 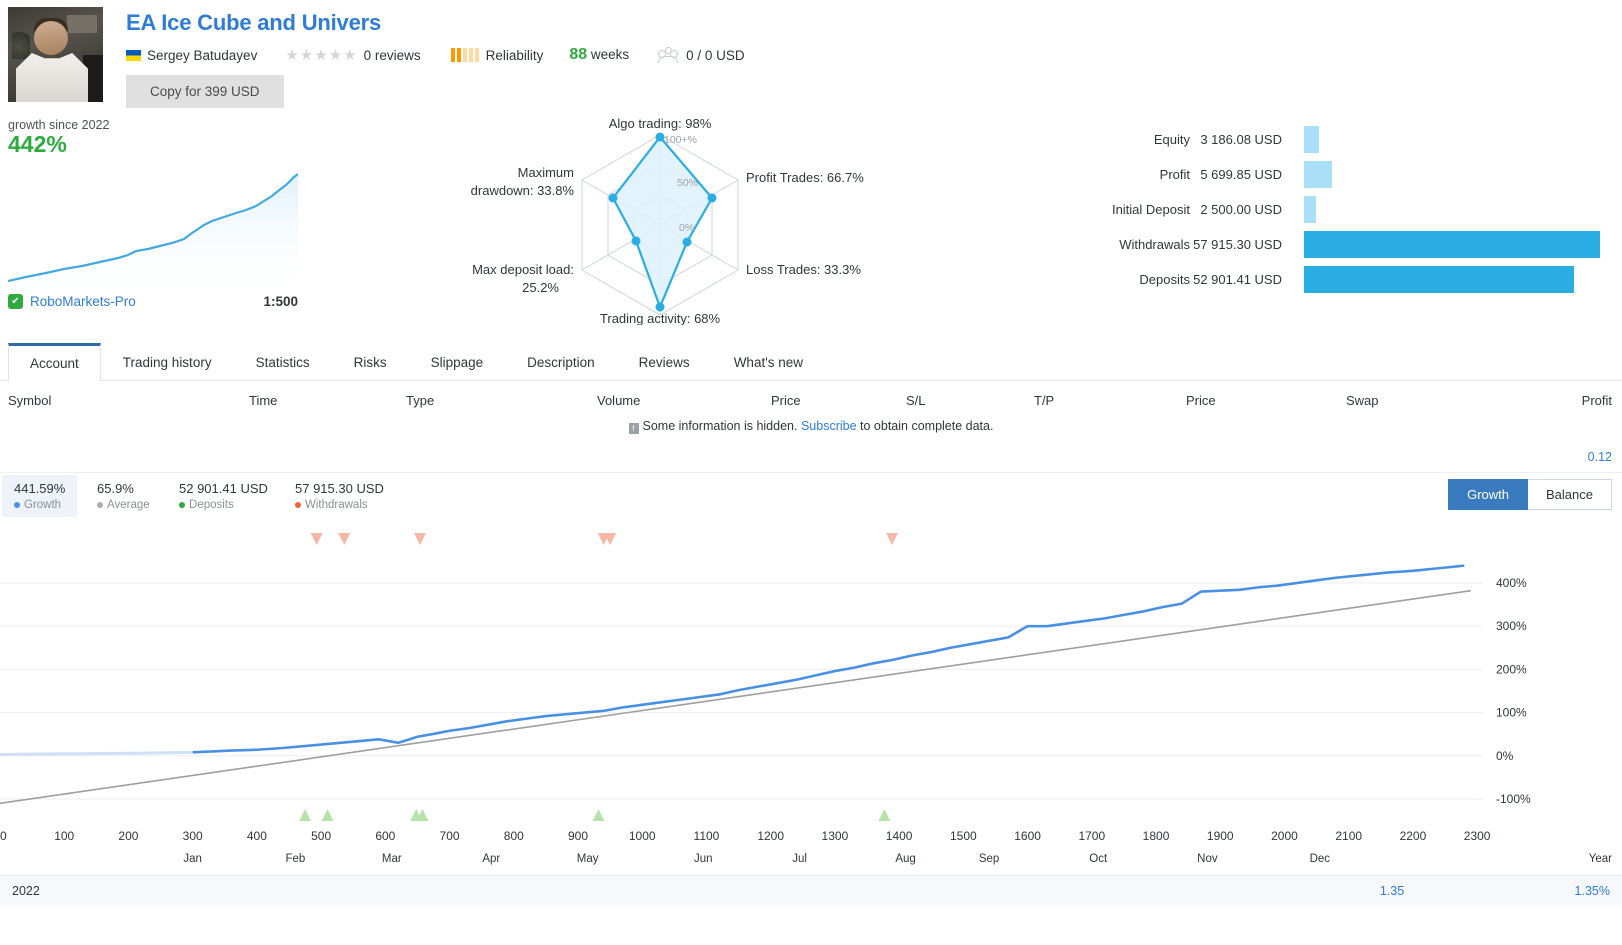 What do you see at coordinates (1597, 400) in the screenshot?
I see `column-header-profit: Profit` at bounding box center [1597, 400].